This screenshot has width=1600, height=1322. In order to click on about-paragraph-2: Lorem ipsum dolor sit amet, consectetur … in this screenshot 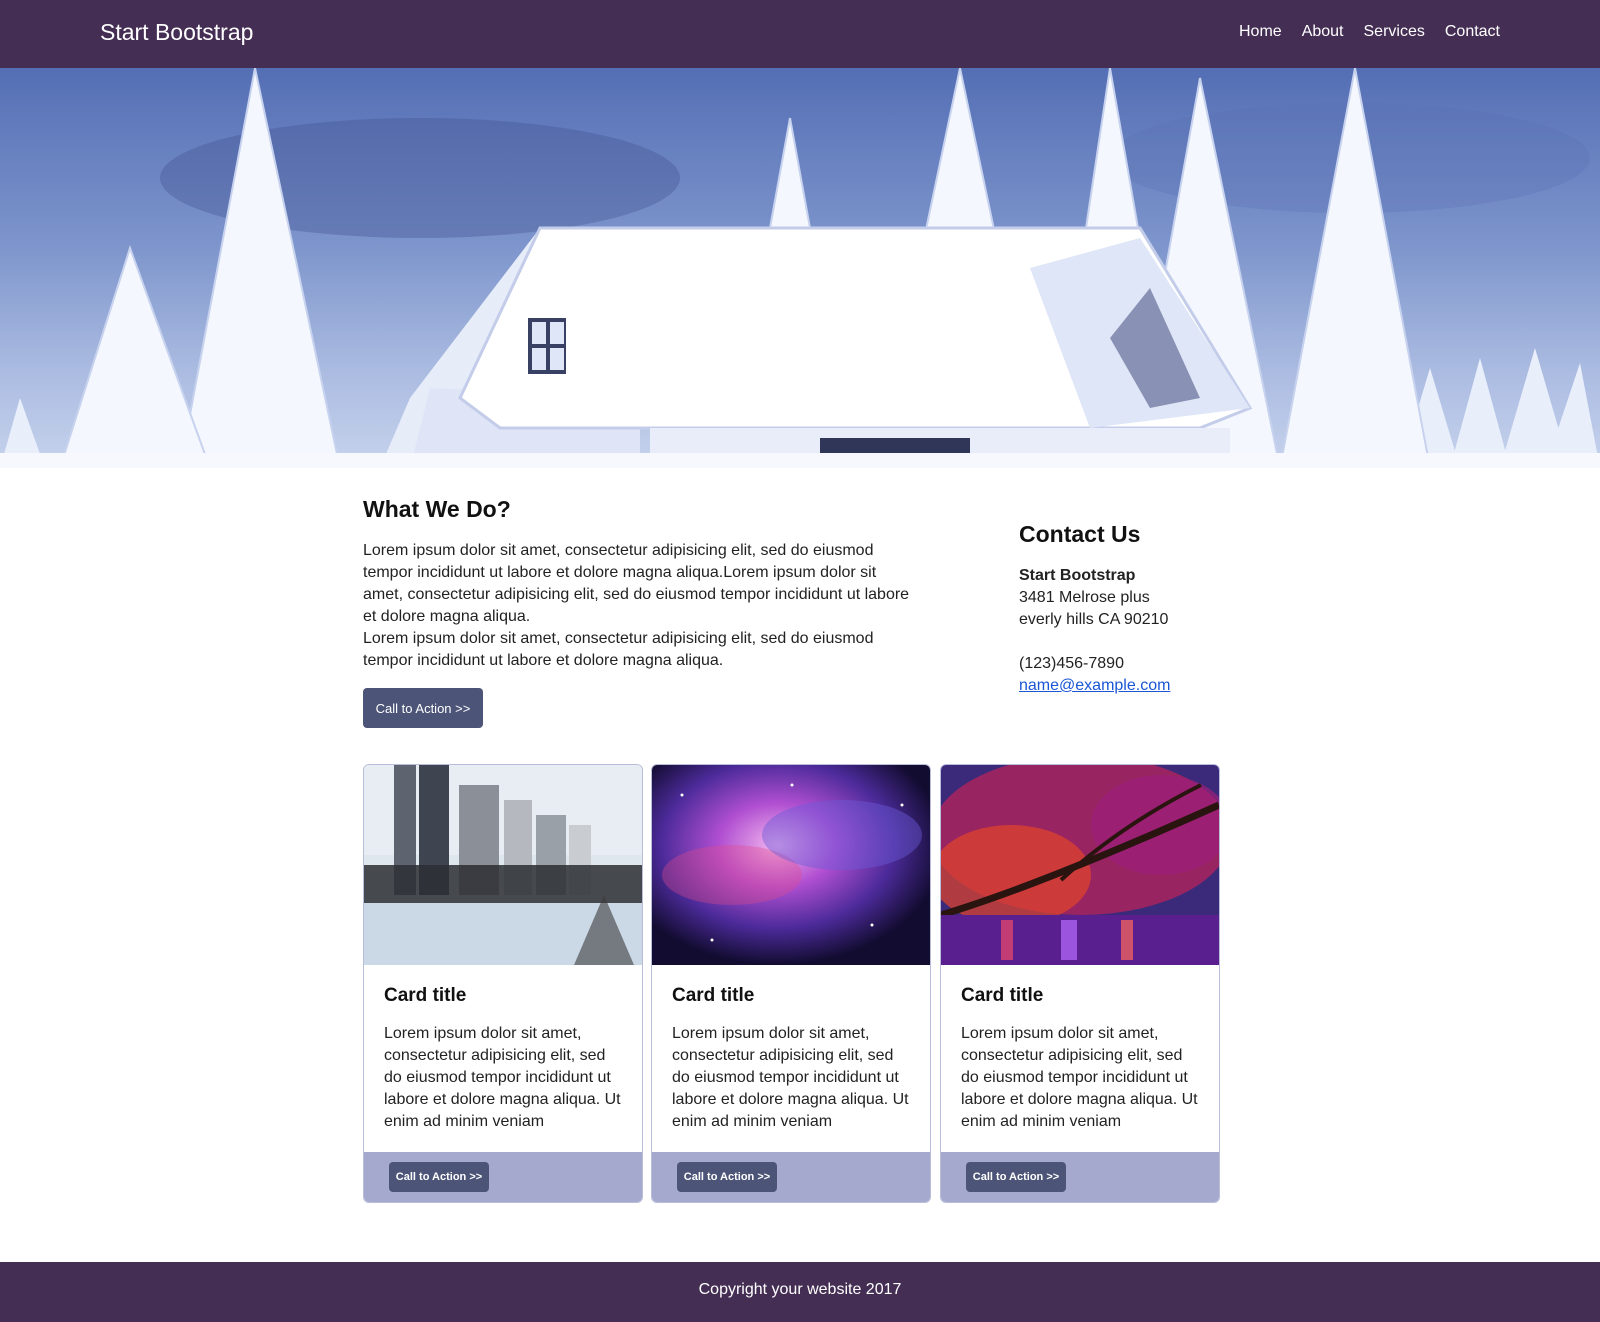, I will do `click(618, 649)`.